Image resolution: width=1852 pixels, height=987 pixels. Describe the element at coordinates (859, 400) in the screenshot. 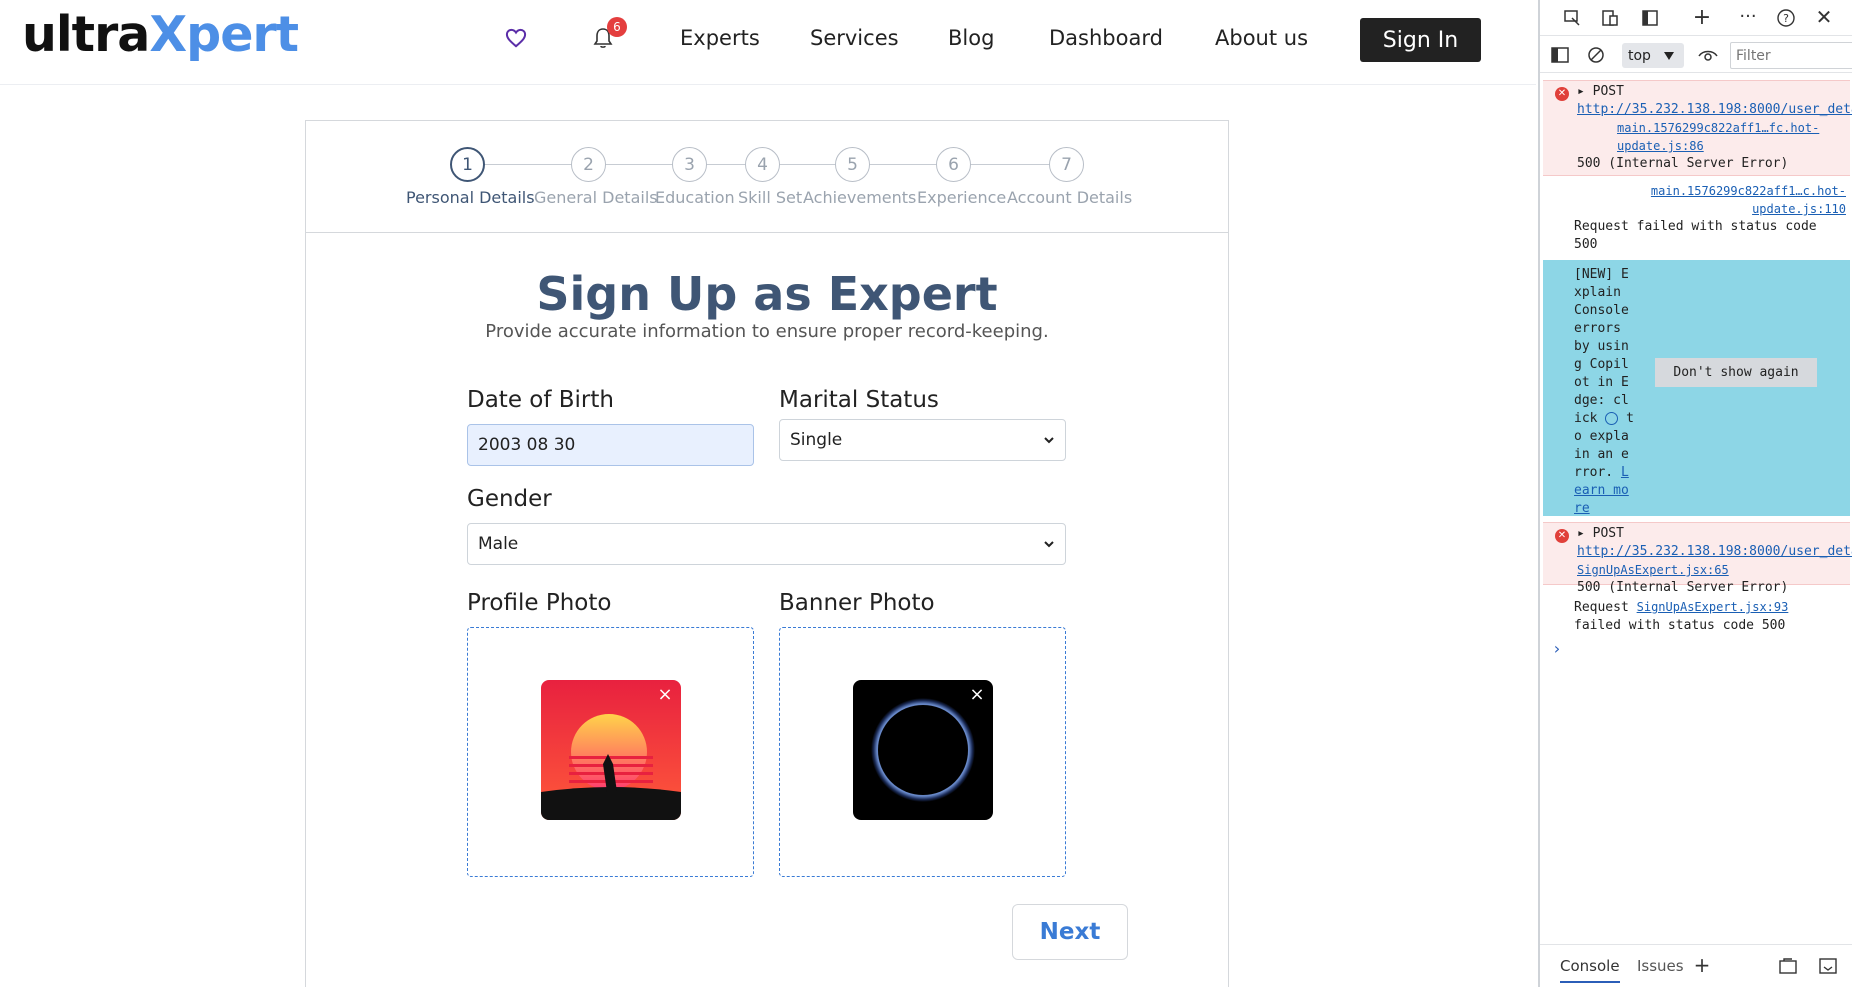

I see `marital-status-label: Marital Status` at that location.